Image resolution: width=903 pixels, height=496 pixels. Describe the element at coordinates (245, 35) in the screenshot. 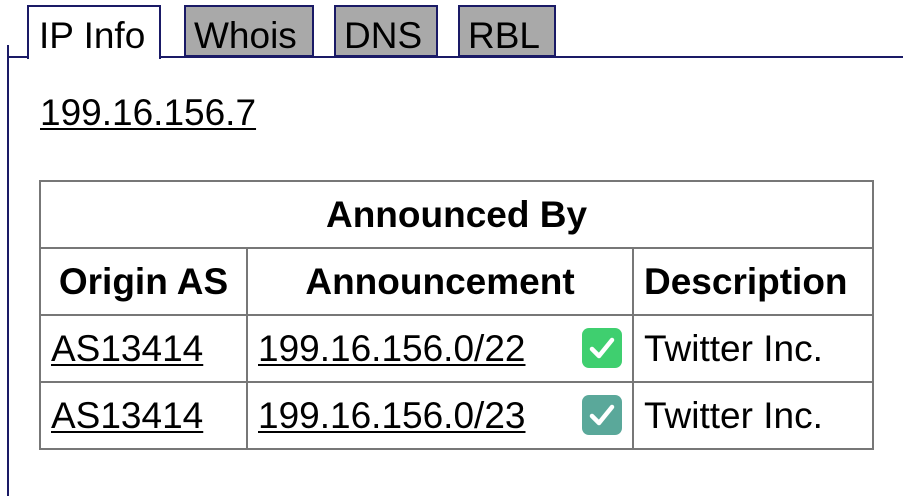

I see `tab-whois-label: Whois` at that location.